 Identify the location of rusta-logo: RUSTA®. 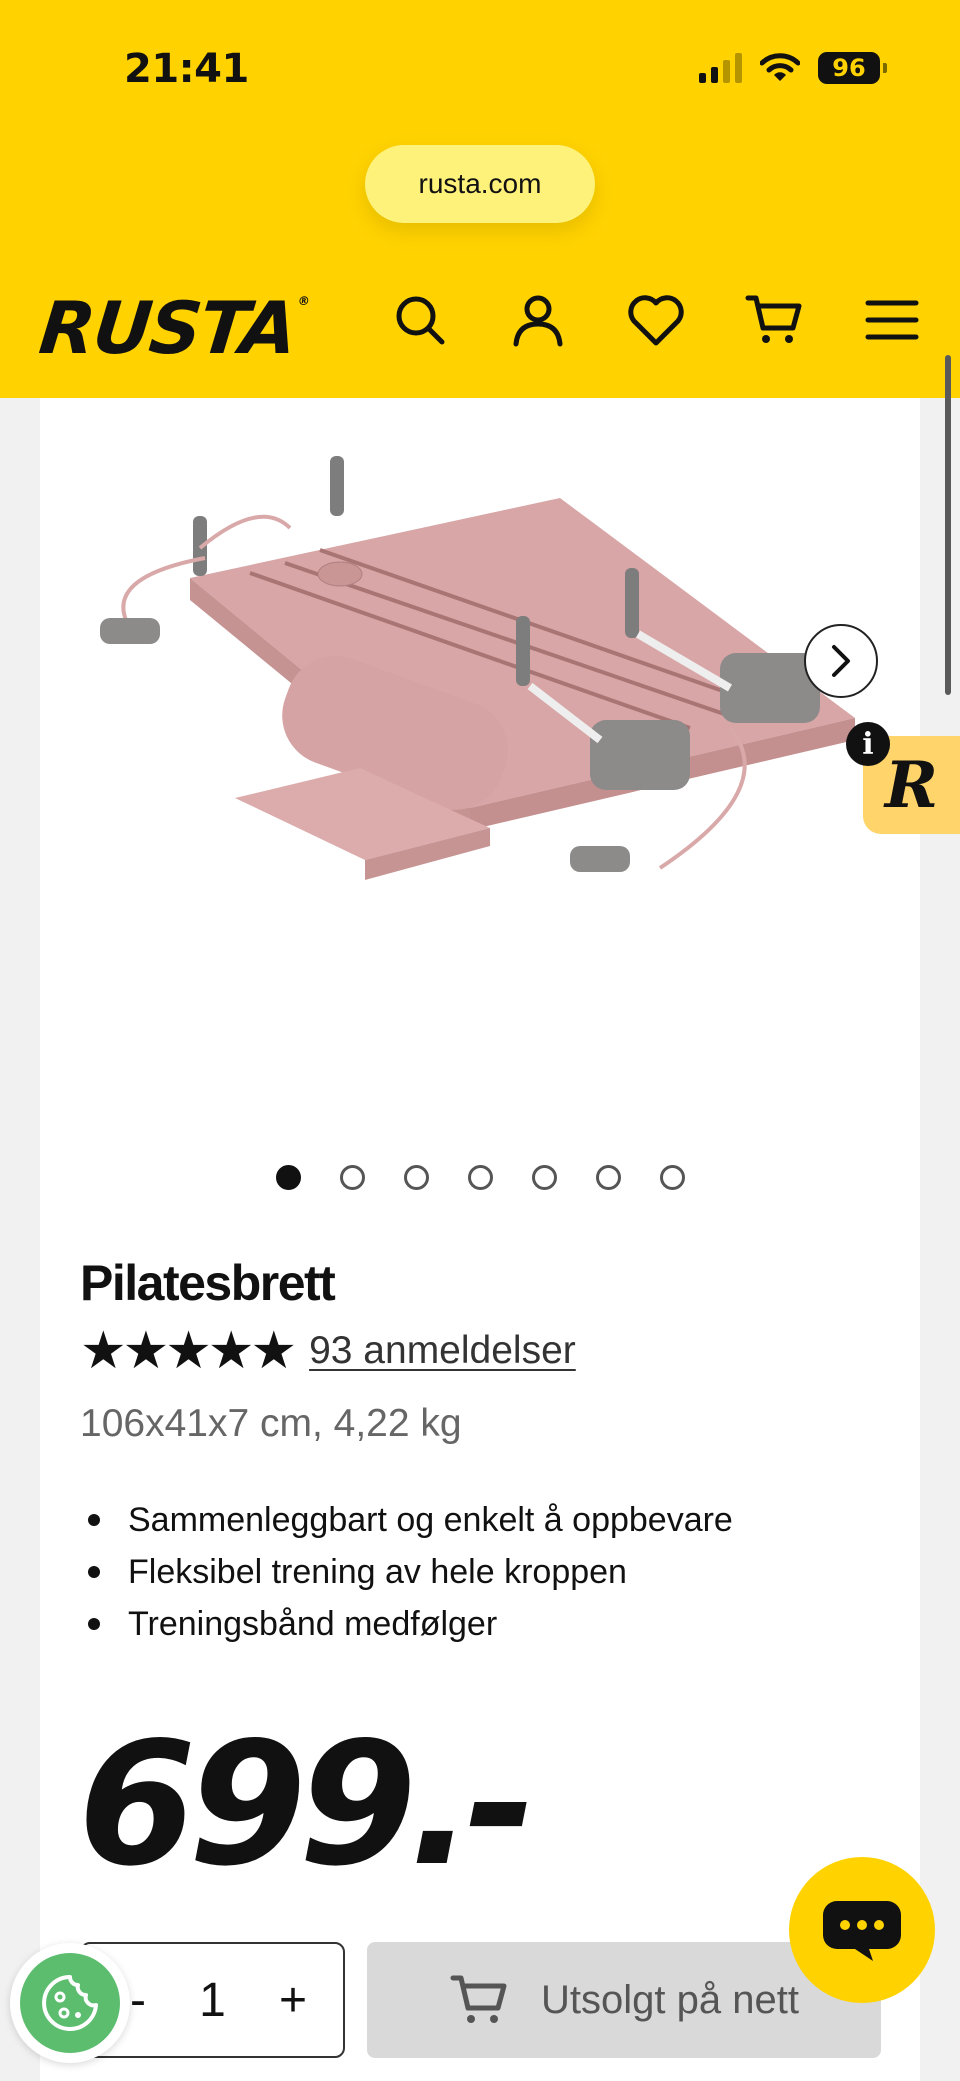
(173, 328).